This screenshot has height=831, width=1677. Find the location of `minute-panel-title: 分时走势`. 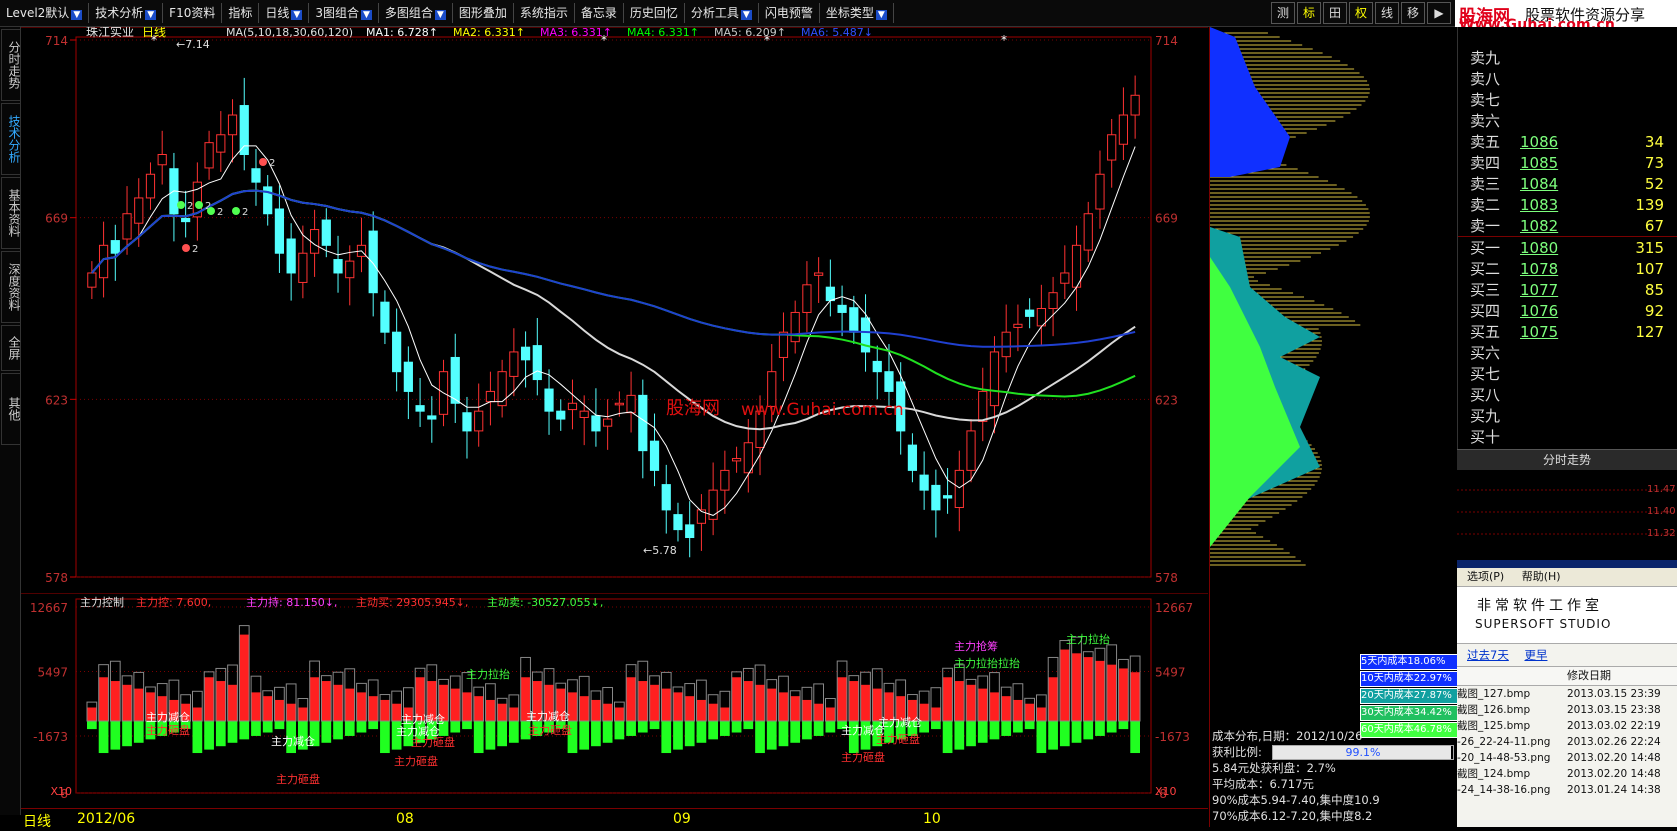

minute-panel-title: 分时走势 is located at coordinates (1567, 459).